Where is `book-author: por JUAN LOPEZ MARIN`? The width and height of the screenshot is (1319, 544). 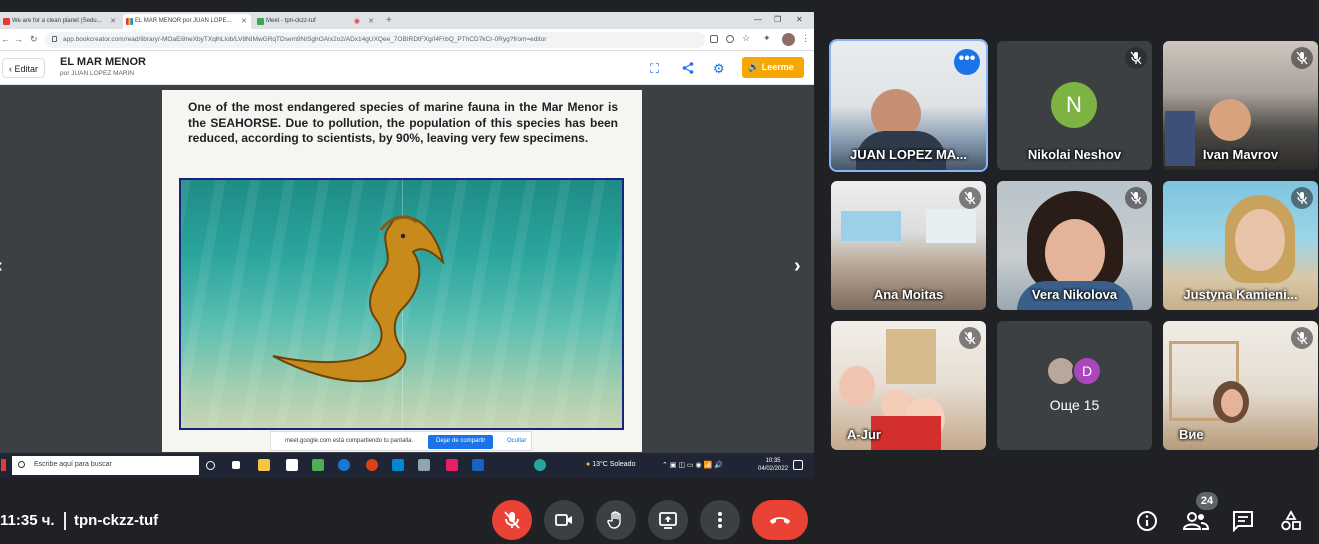 book-author: por JUAN LOPEZ MARIN is located at coordinates (97, 73).